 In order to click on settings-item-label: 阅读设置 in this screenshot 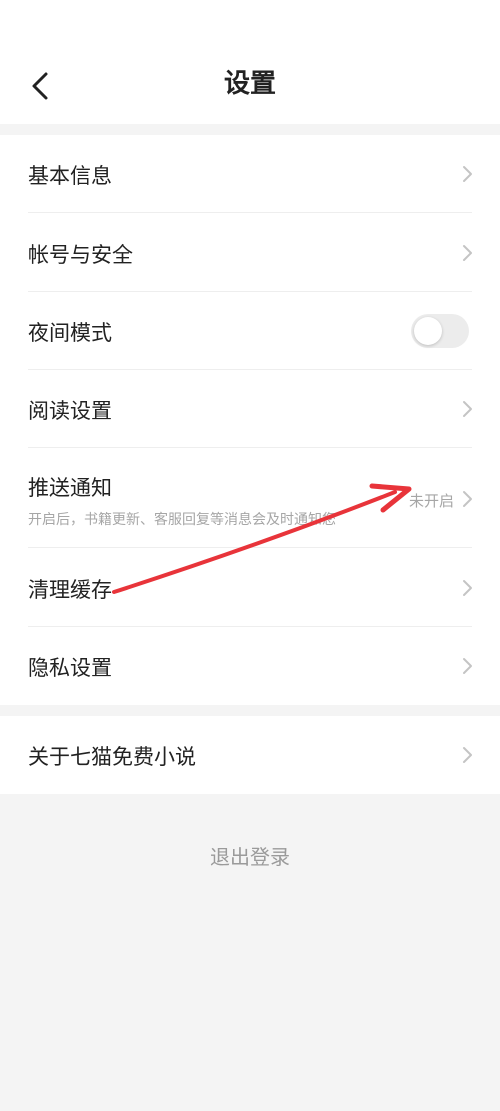, I will do `click(70, 411)`.